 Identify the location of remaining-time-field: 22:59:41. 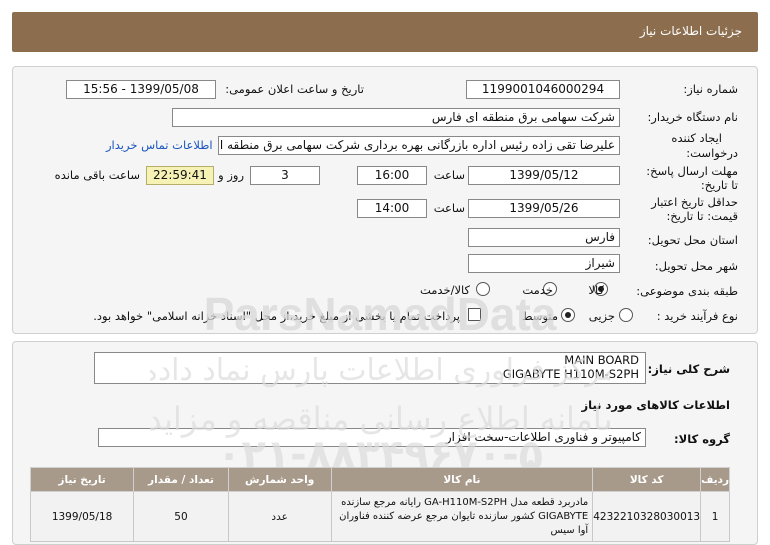
(180, 175).